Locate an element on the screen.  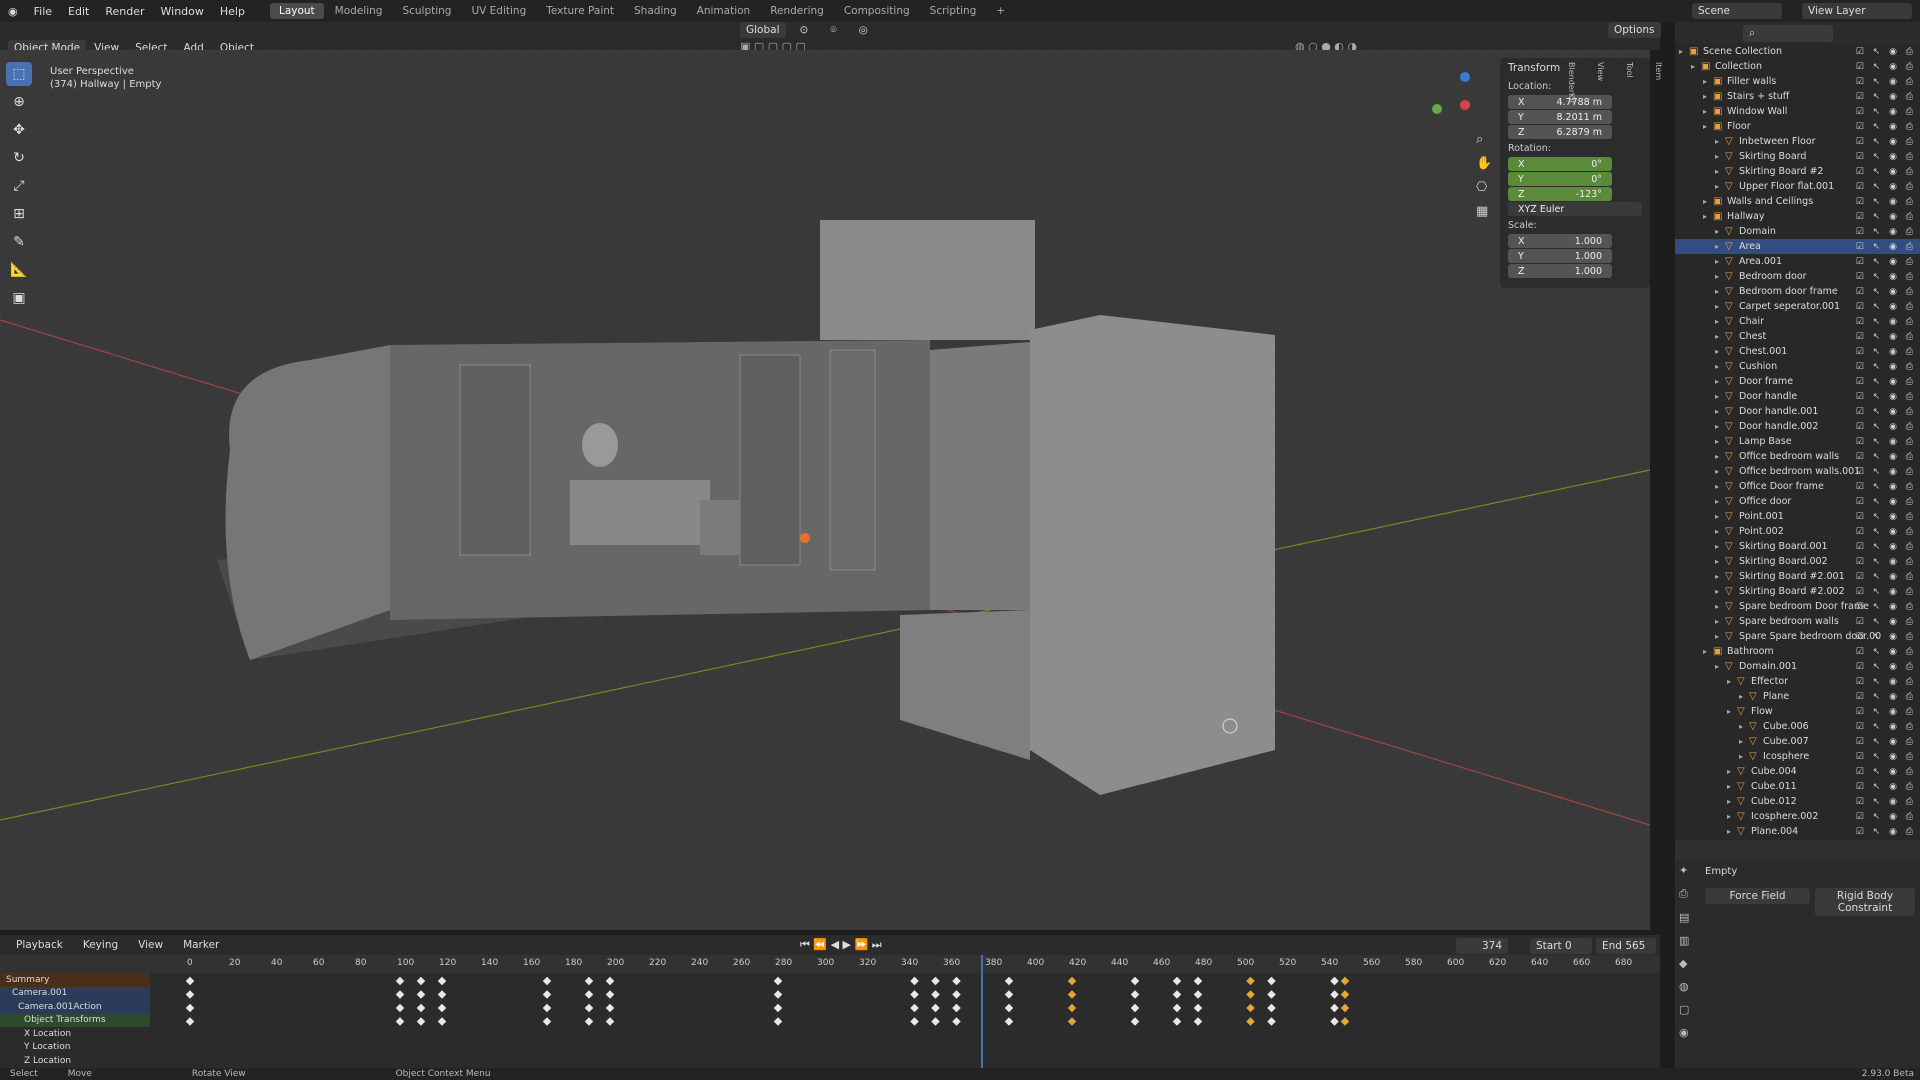
pivot-icon: ⊙ is located at coordinates (804, 30).